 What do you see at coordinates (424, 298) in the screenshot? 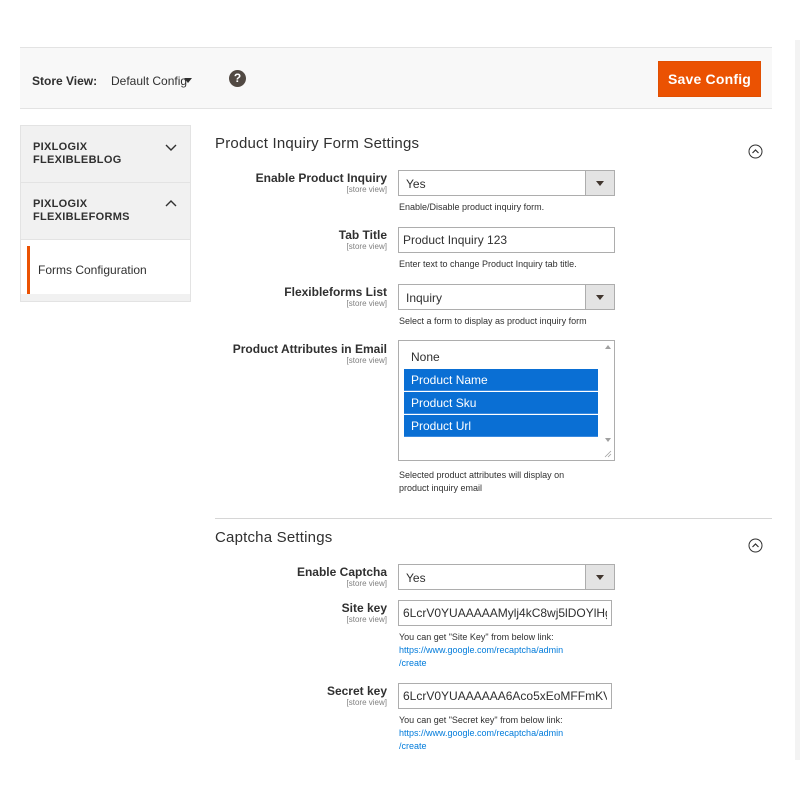
I see `select-value: Inquiry` at bounding box center [424, 298].